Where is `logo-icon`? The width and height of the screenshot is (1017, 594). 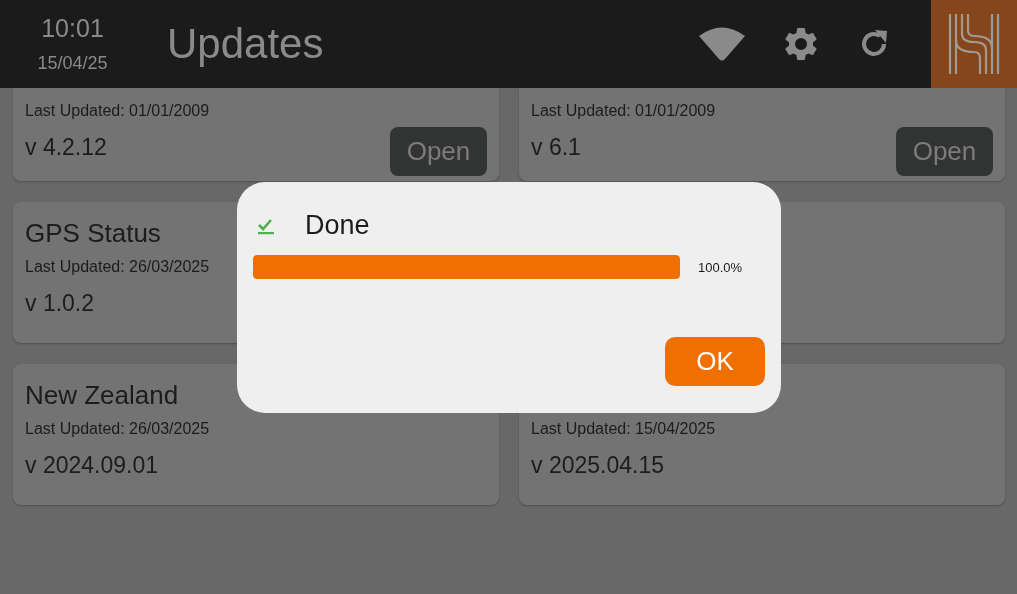 logo-icon is located at coordinates (974, 44).